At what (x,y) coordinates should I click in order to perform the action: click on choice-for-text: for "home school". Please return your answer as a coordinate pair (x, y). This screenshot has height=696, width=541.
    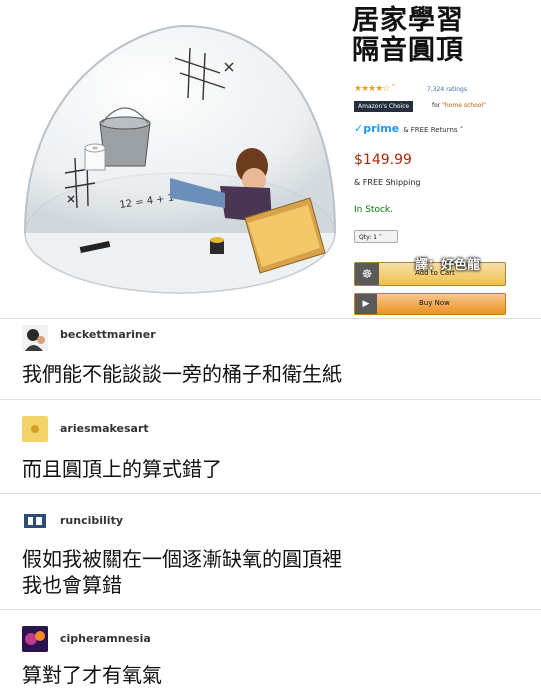
    Looking at the image, I should click on (459, 105).